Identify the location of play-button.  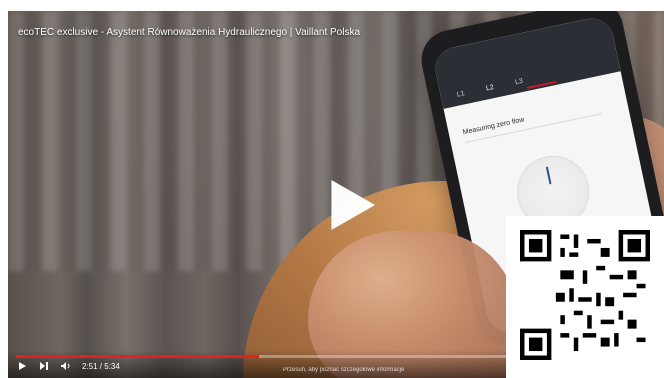
(347, 205).